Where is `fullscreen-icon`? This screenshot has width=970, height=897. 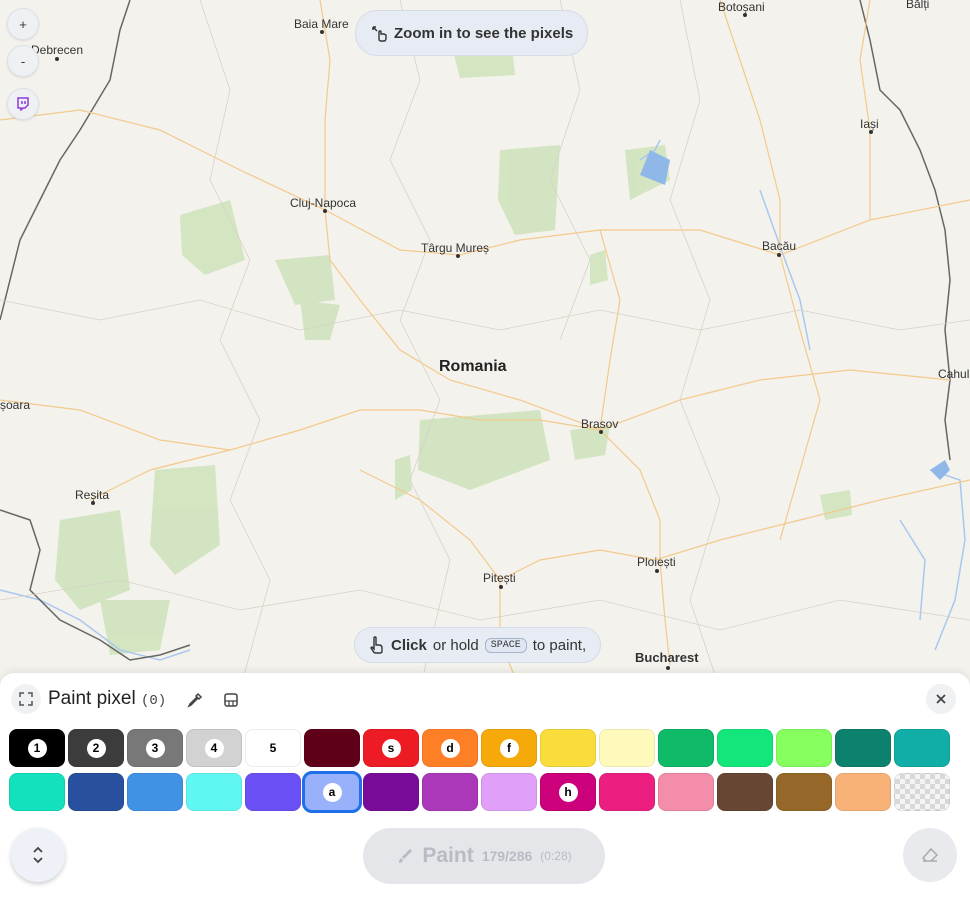 fullscreen-icon is located at coordinates (26, 699).